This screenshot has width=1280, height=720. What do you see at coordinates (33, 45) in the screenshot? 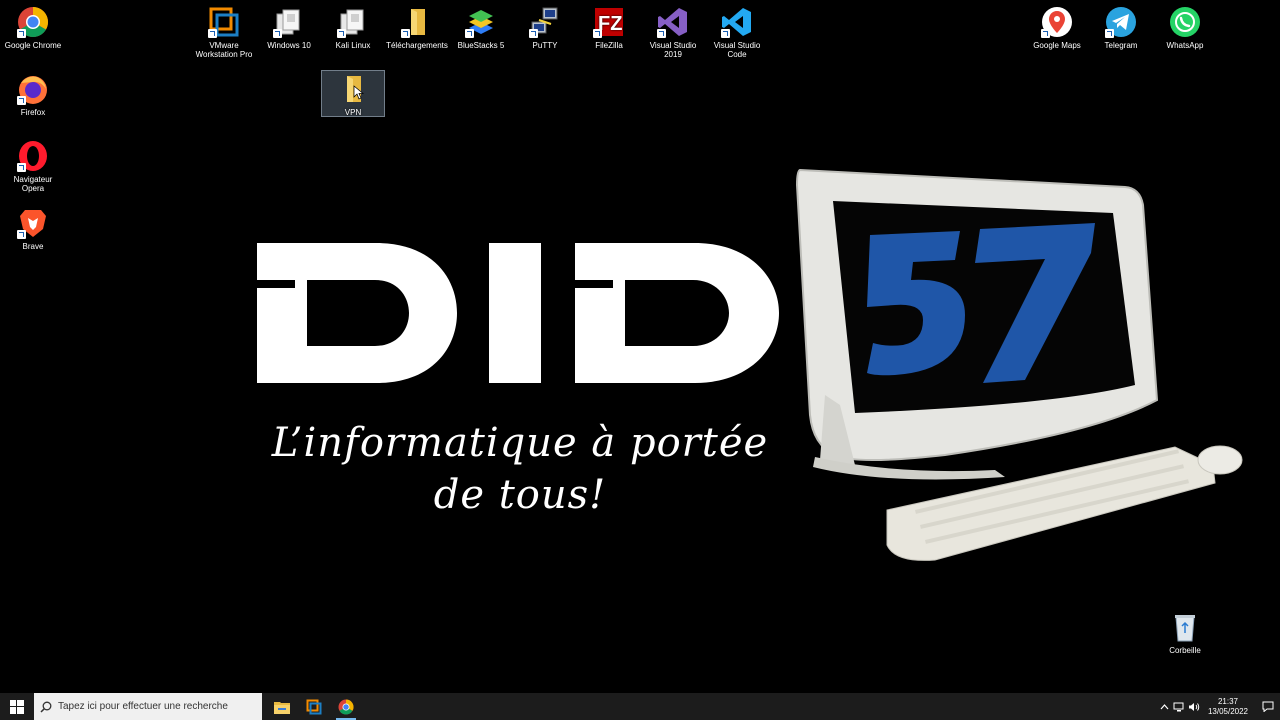
I see `icon-label: Google Chrome` at bounding box center [33, 45].